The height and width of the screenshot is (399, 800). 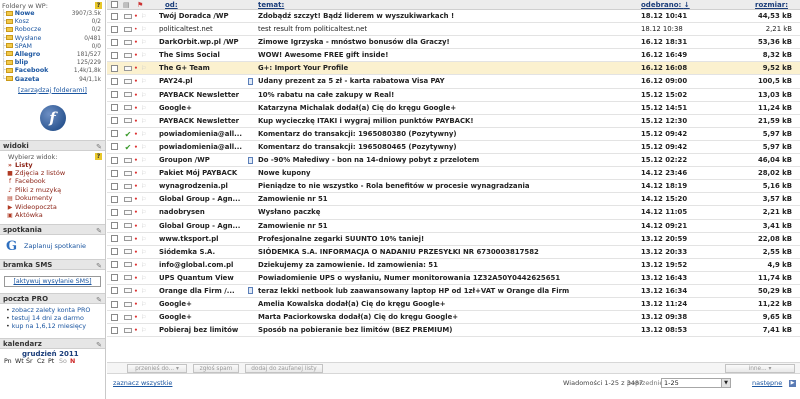 What do you see at coordinates (52, 181) in the screenshot?
I see `view-item: f Facebook` at bounding box center [52, 181].